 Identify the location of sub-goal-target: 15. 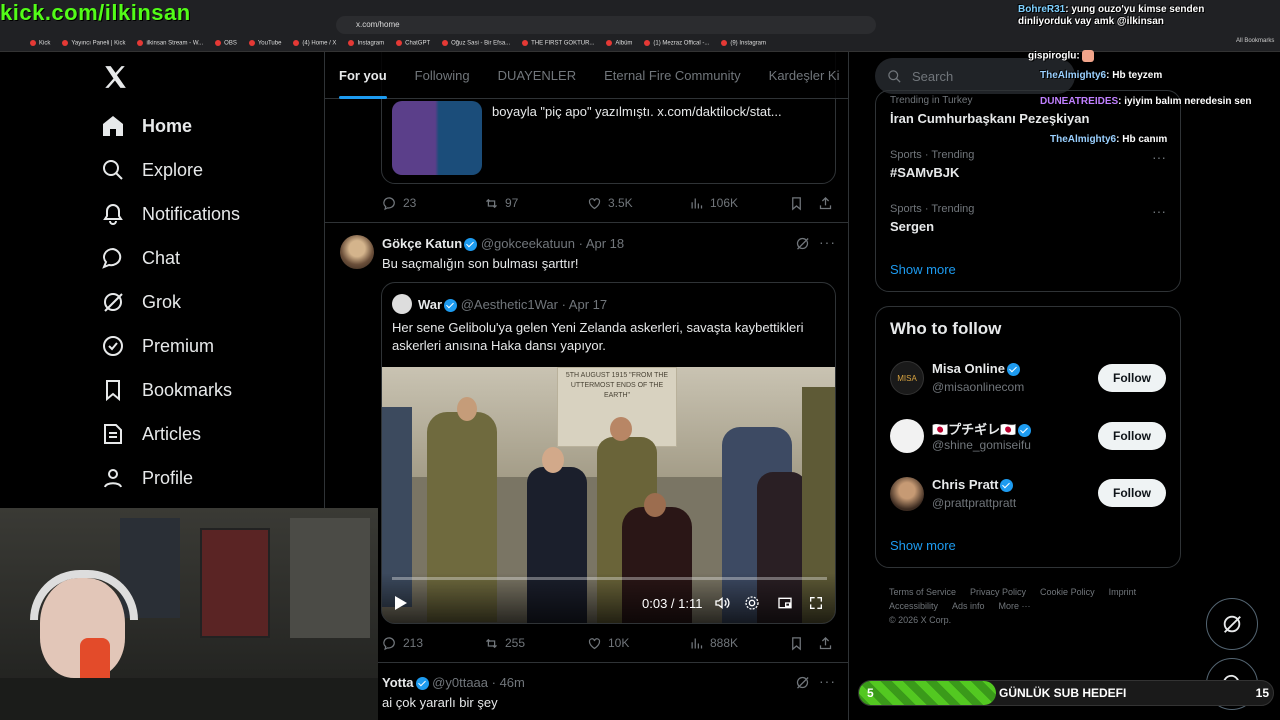
(1262, 693).